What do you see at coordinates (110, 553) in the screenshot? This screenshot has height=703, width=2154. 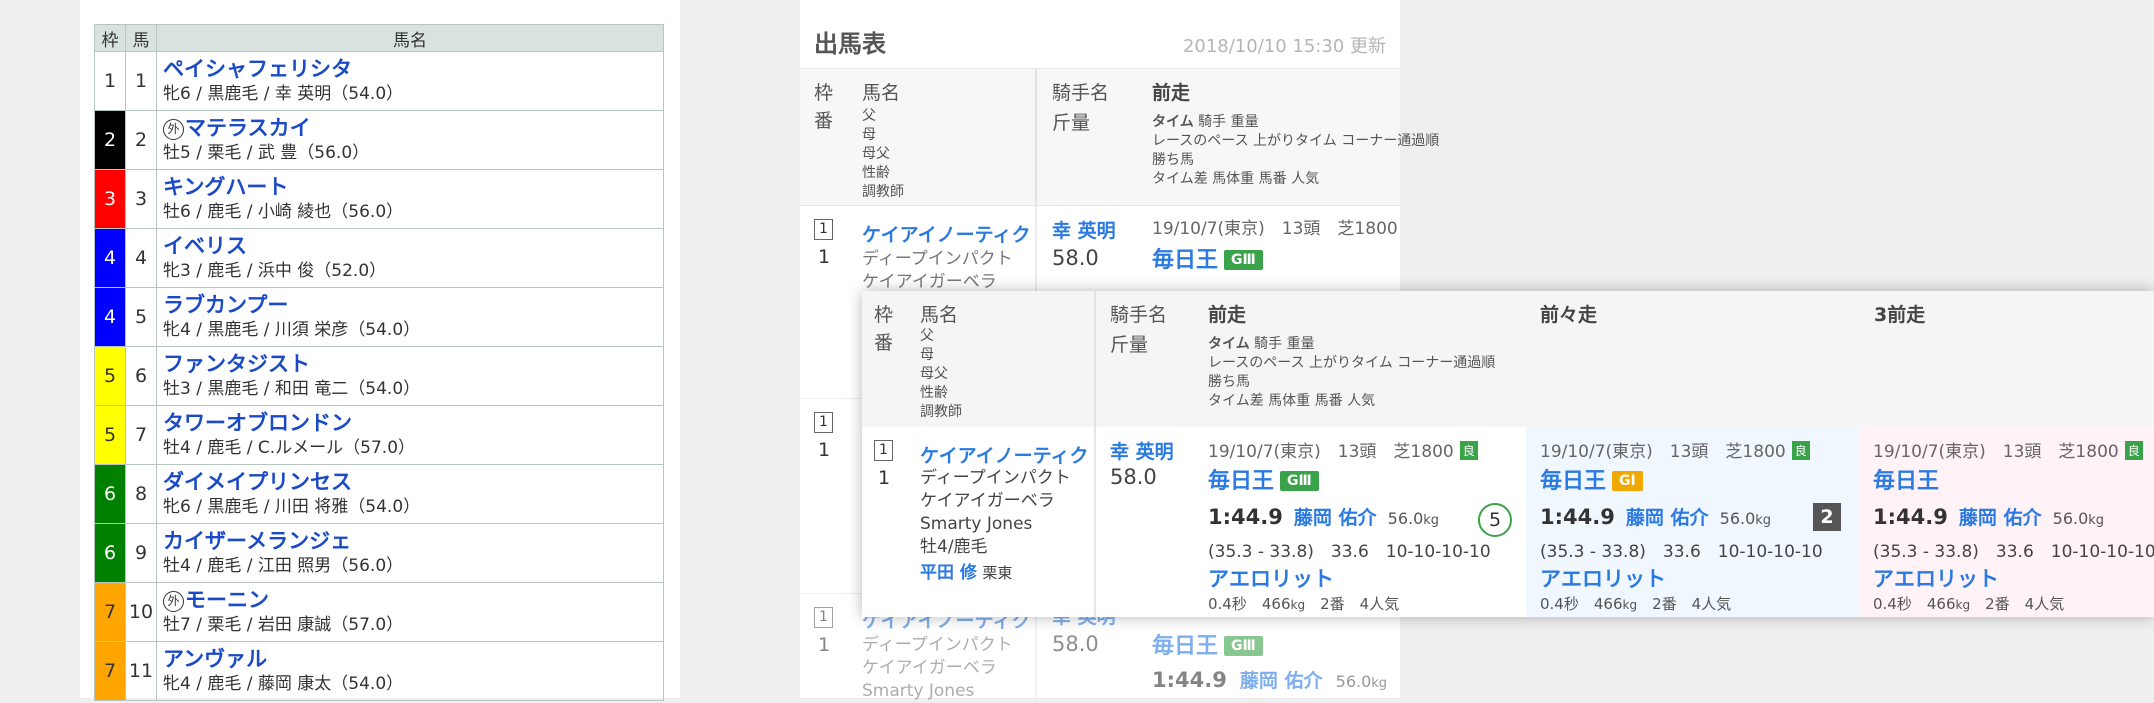 I see `waku-cell: 6` at bounding box center [110, 553].